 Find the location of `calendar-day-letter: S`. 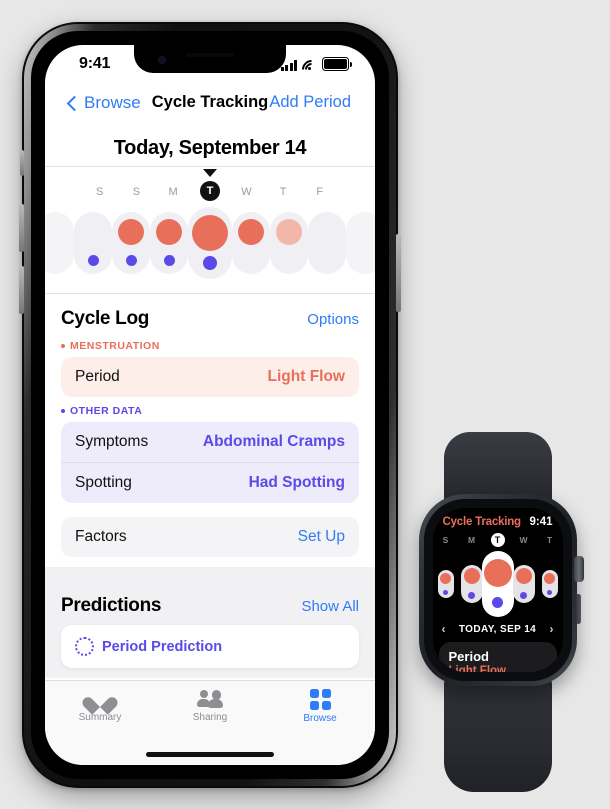

calendar-day-letter: S is located at coordinates (136, 191).